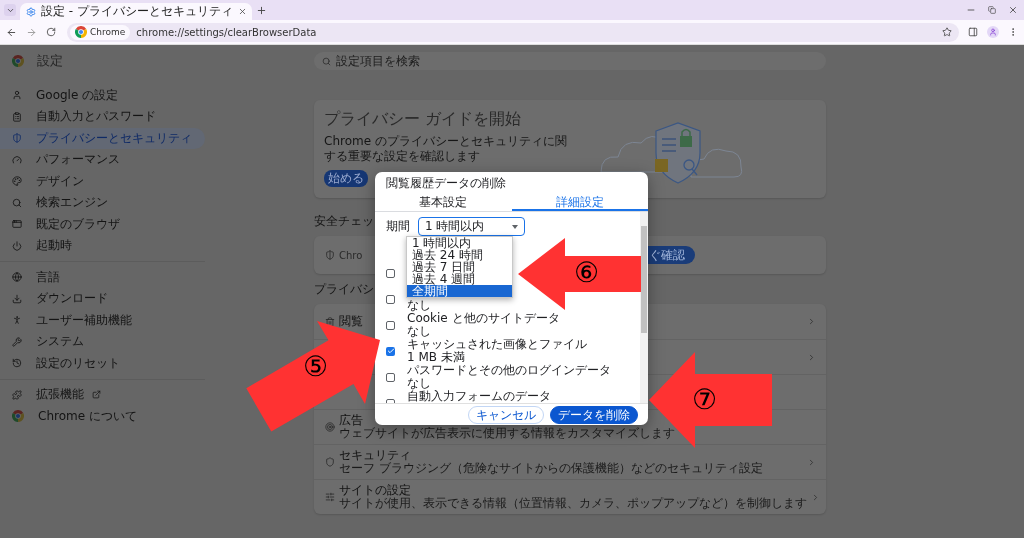  Describe the element at coordinates (483, 318) in the screenshot. I see `item-title: Cookie と他のサイトデータ` at that location.